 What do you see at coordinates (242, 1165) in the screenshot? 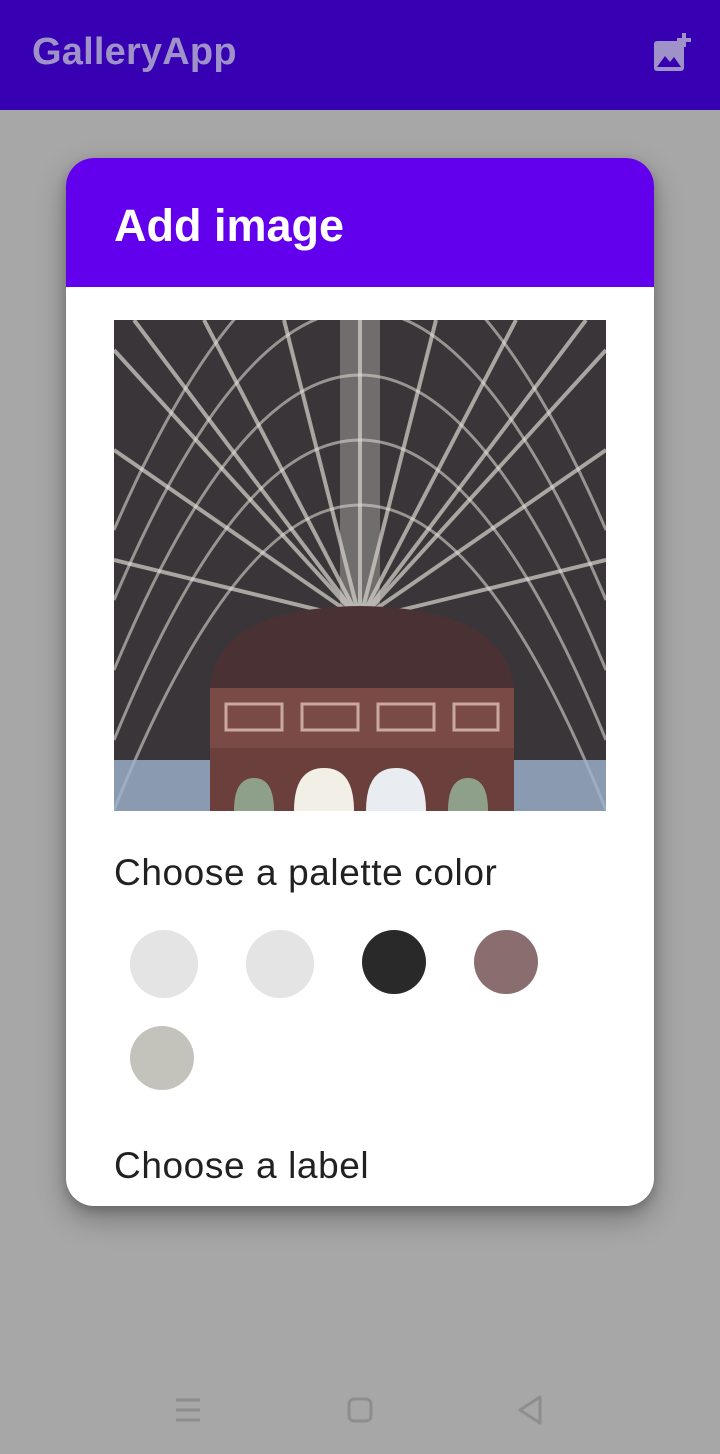
I see `label-section-title: Choose a label` at bounding box center [242, 1165].